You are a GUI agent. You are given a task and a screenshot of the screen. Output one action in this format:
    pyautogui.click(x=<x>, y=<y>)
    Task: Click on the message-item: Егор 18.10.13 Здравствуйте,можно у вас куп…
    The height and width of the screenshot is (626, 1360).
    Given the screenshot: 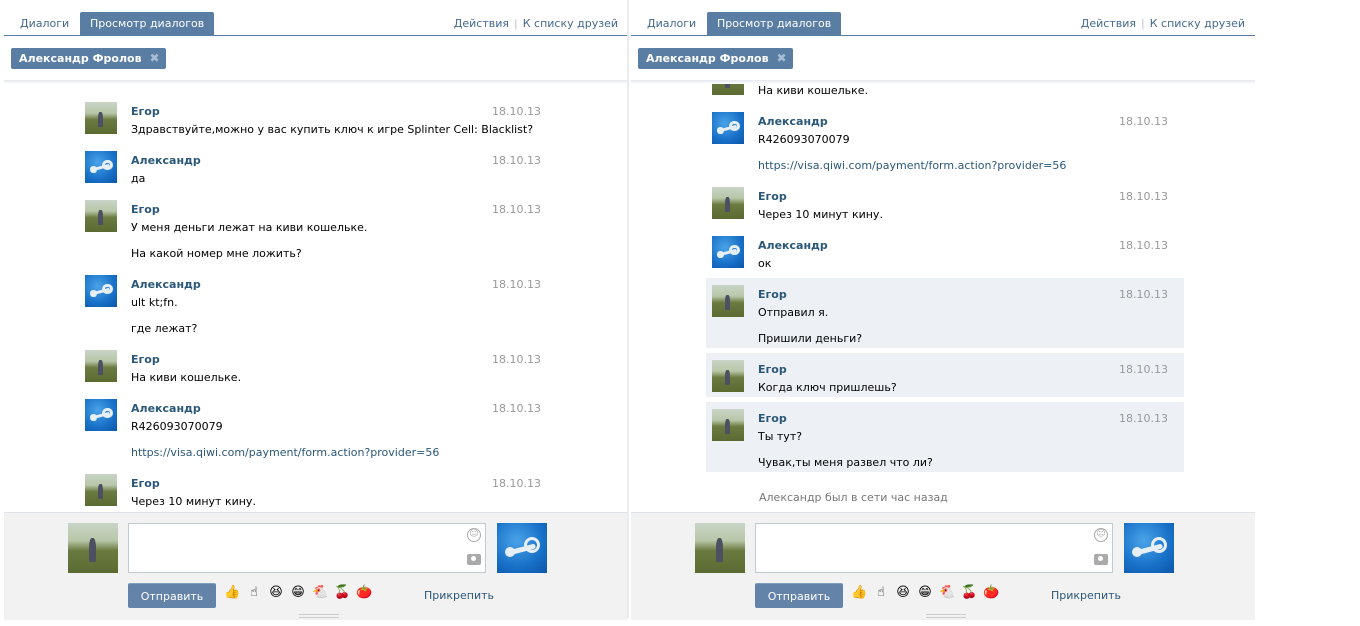 What is the action you would take?
    pyautogui.click(x=318, y=117)
    